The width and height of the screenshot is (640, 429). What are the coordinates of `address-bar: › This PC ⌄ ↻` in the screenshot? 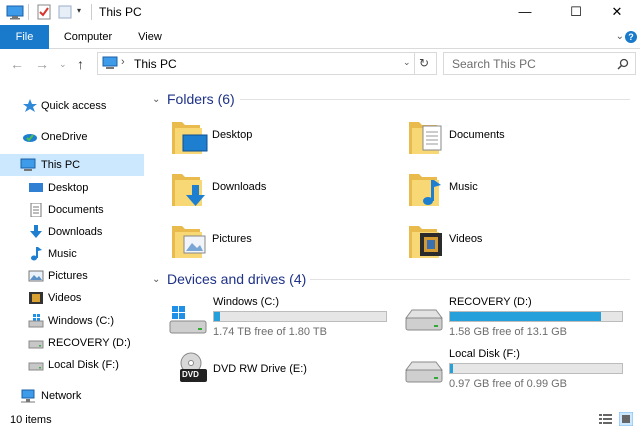 It's located at (267, 63).